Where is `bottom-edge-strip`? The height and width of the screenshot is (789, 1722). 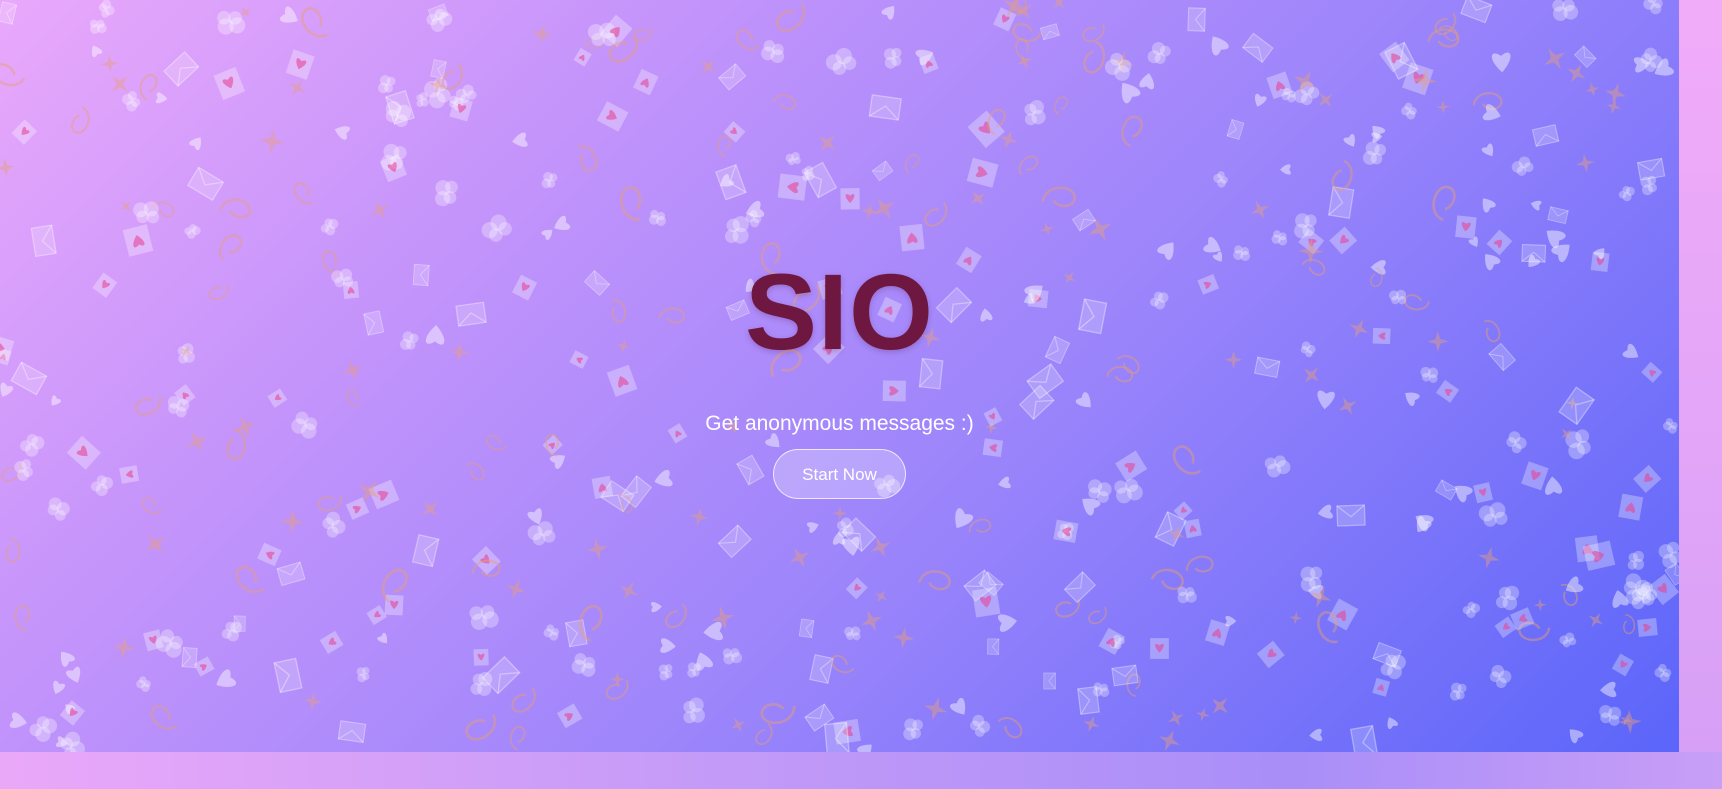 bottom-edge-strip is located at coordinates (861, 770).